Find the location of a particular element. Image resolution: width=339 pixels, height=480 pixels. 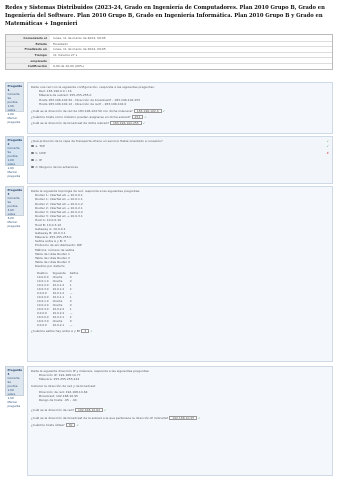

answer-prompt: ¿Cuál es la dirección de red? is located at coordinates (52, 410).